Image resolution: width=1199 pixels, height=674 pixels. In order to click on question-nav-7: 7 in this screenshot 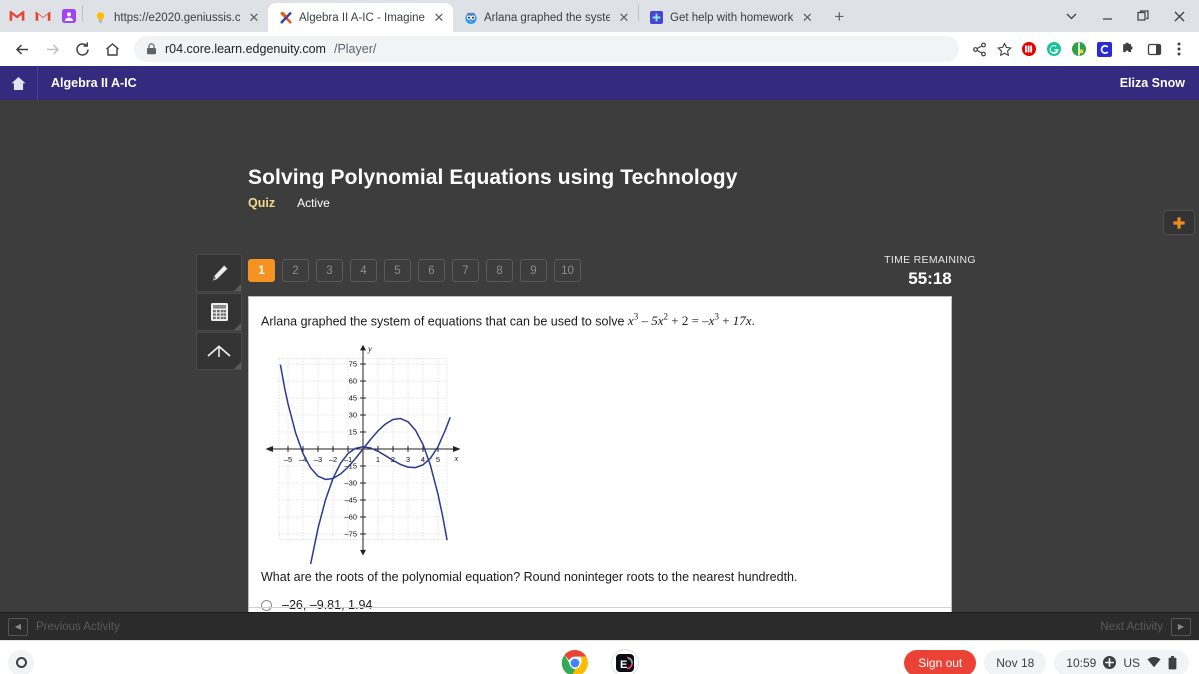, I will do `click(465, 270)`.